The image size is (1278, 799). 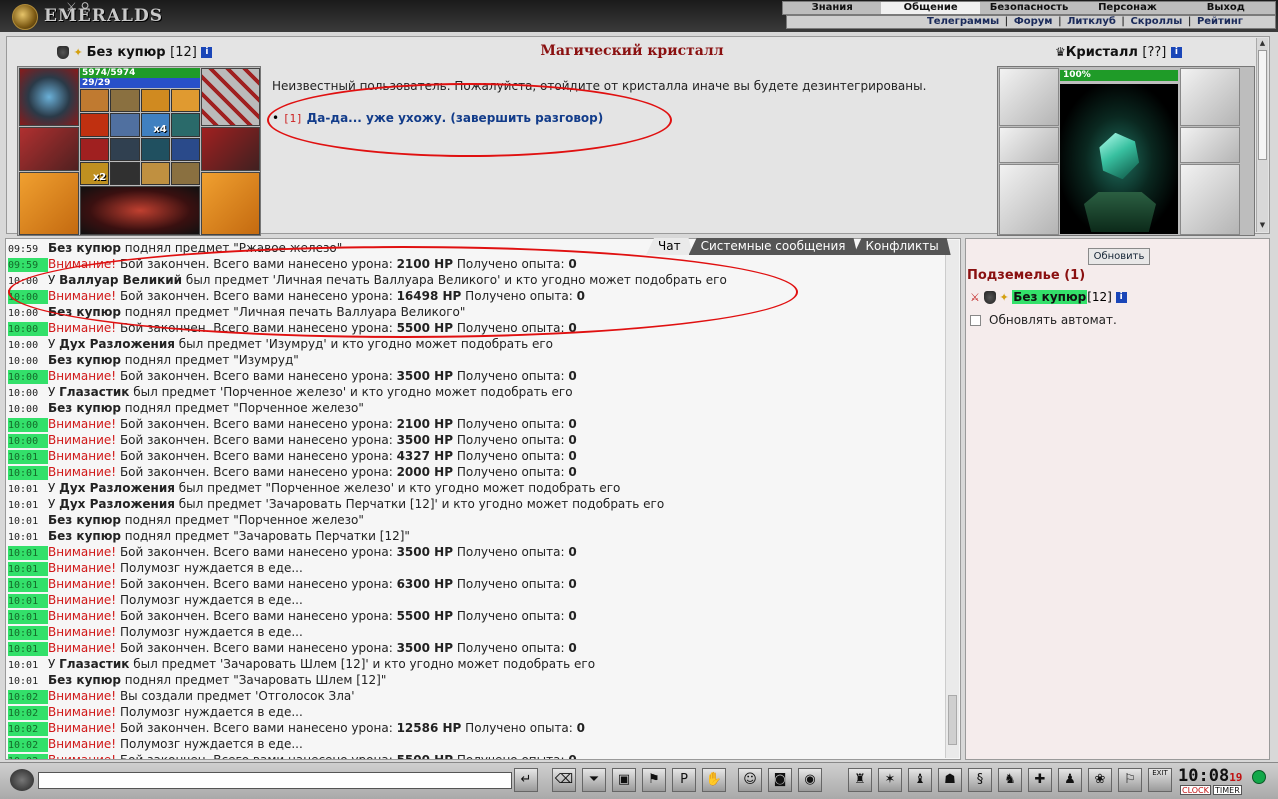 What do you see at coordinates (1121, 297) in the screenshot?
I see `member-info-icon: i` at bounding box center [1121, 297].